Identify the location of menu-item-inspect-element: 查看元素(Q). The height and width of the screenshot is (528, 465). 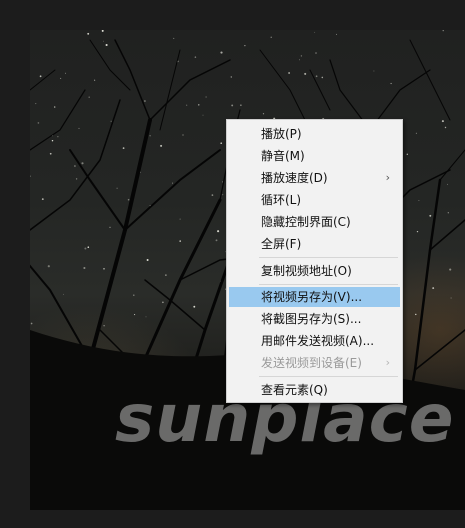
(314, 390).